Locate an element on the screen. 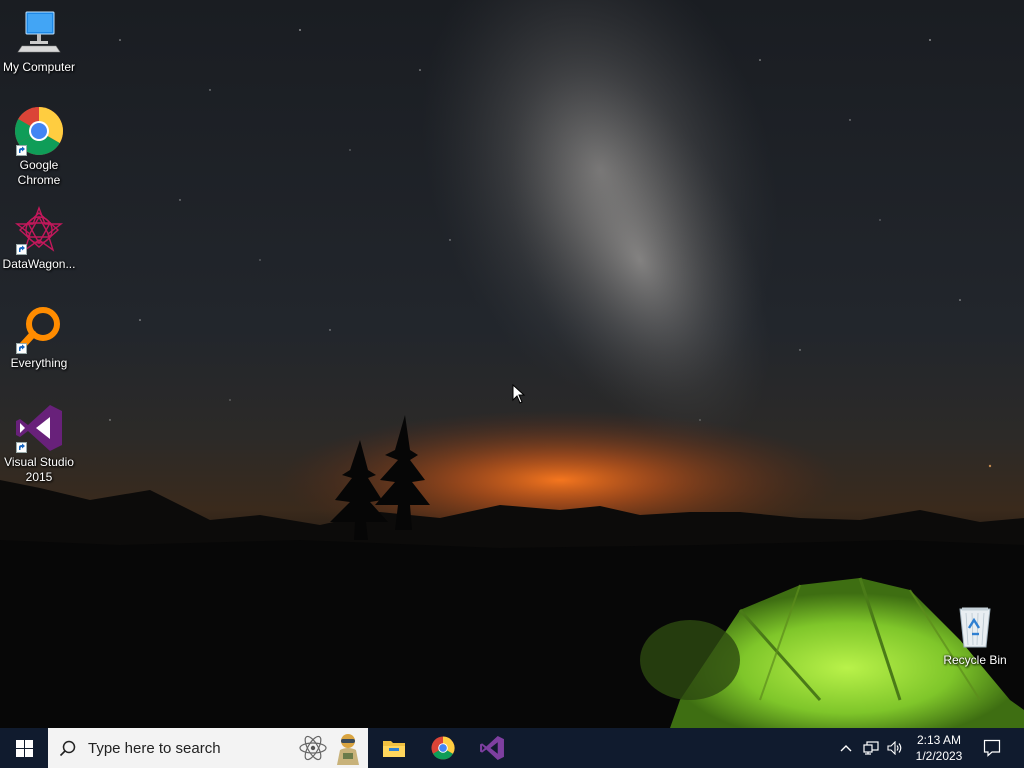  desktop-icon-visual-studio-2015: Visual Studio 2015 is located at coordinates (39, 444).